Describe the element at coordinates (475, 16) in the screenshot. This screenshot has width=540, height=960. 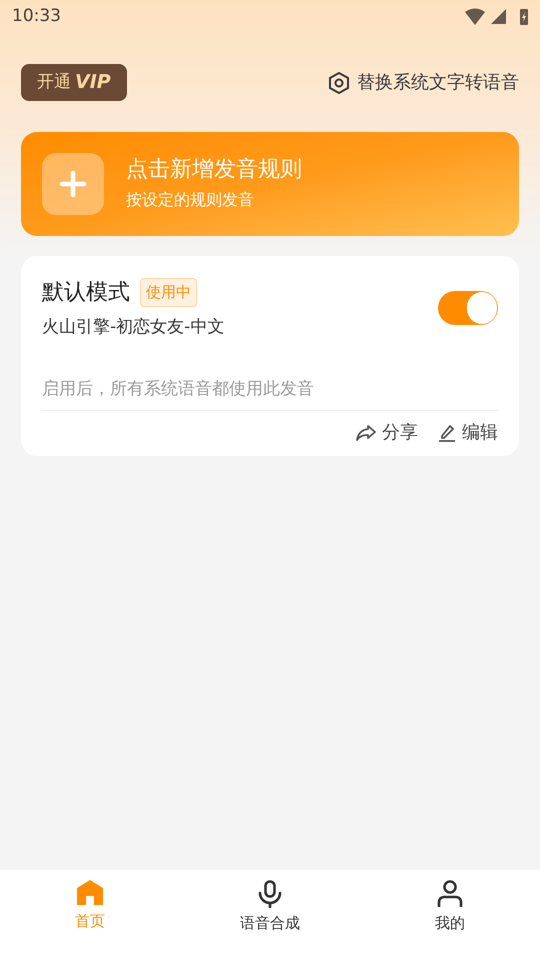
I see `wifi-icon` at that location.